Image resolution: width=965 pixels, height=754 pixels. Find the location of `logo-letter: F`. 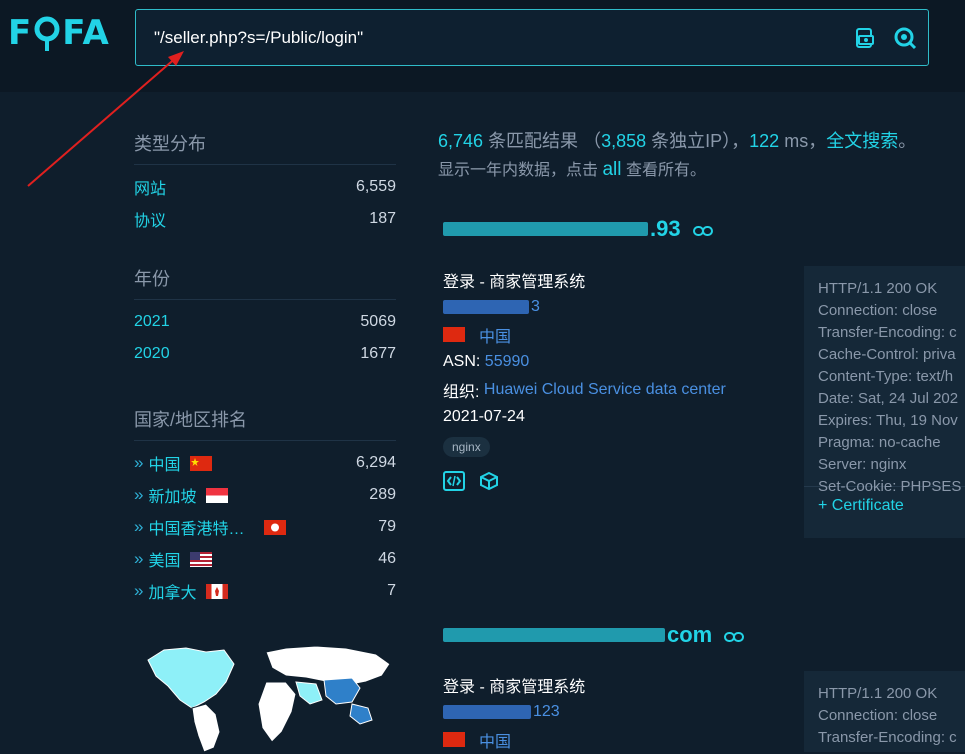

logo-letter: F is located at coordinates (20, 33).